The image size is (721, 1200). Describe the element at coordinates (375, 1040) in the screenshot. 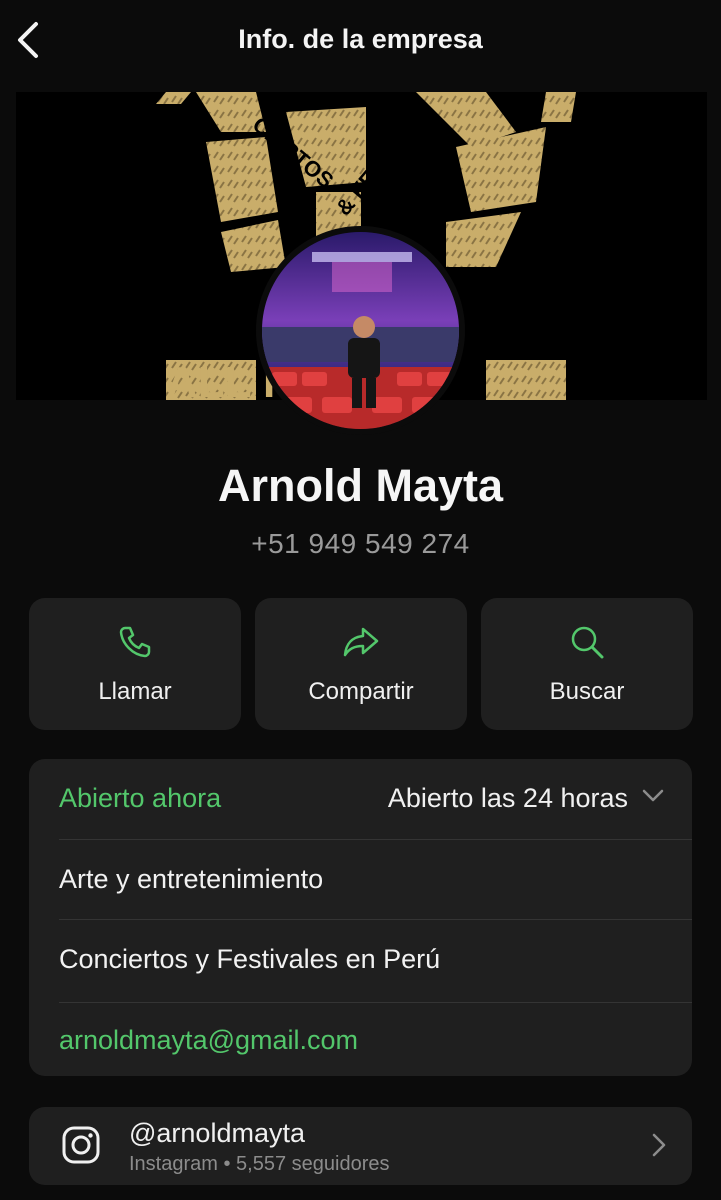

I see `email-link: arnoldmayta@gmail.com` at that location.